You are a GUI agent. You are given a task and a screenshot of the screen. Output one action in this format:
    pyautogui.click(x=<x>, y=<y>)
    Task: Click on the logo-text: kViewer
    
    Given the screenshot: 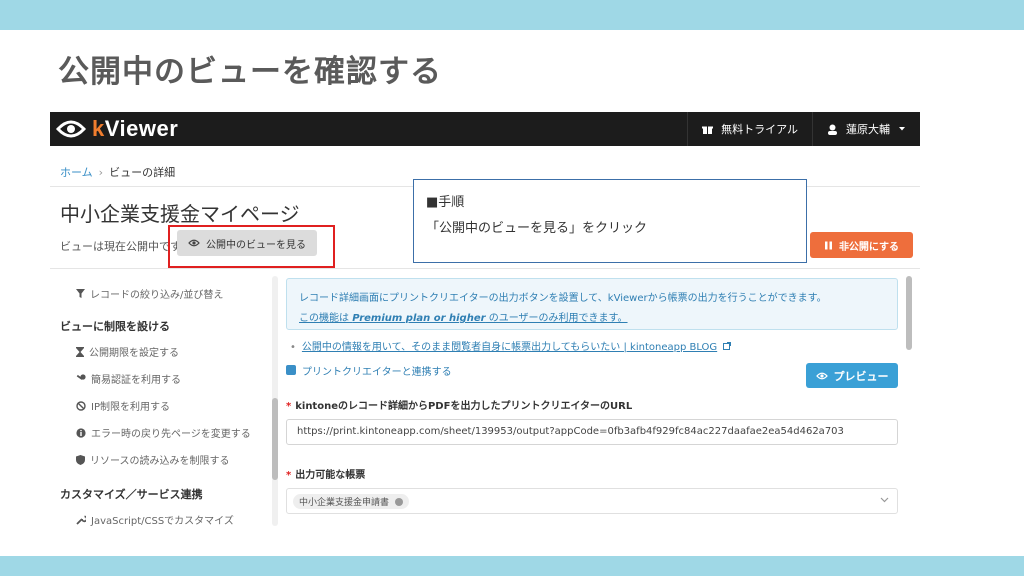 What is the action you would take?
    pyautogui.click(x=135, y=128)
    